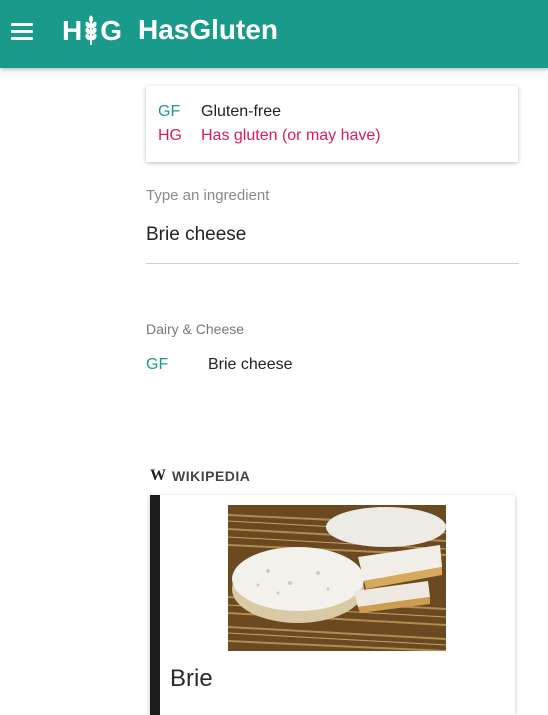  I want to click on brie-cheese-photo, so click(337, 578).